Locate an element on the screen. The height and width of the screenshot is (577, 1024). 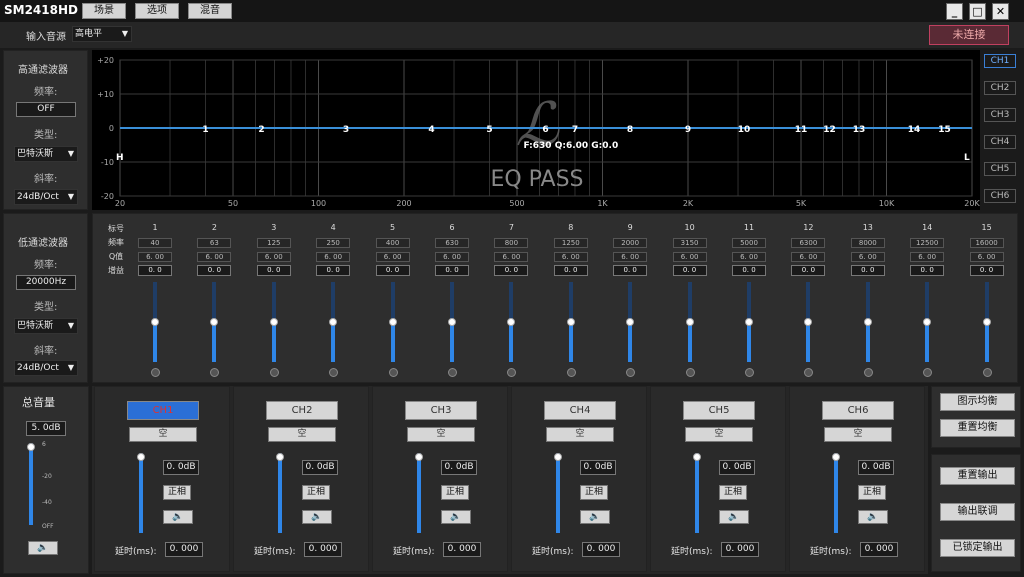
graph-channel-ch5-button: CH5 is located at coordinates (1000, 169).